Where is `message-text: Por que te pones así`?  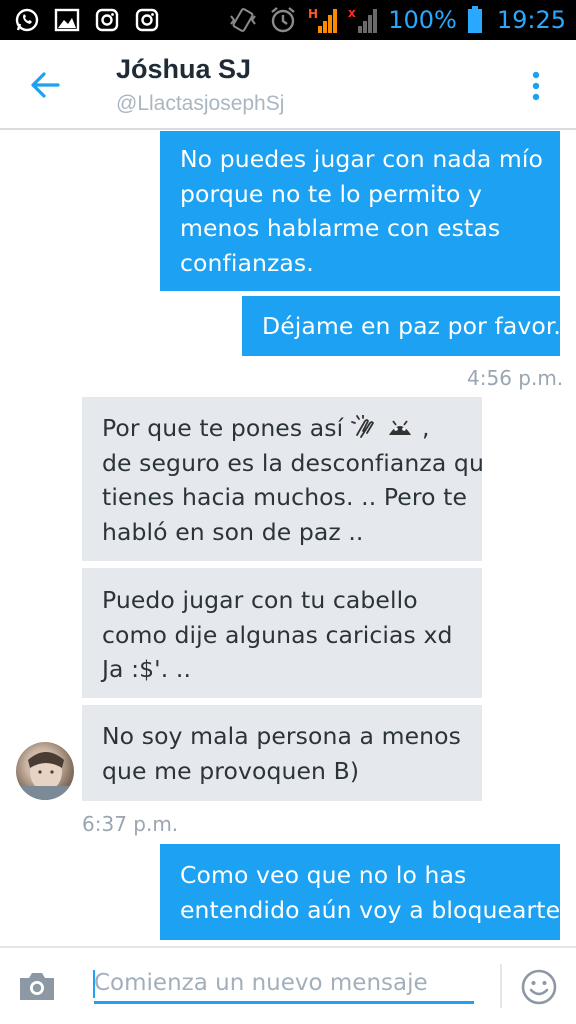
message-text: Por que te pones así is located at coordinates (223, 428).